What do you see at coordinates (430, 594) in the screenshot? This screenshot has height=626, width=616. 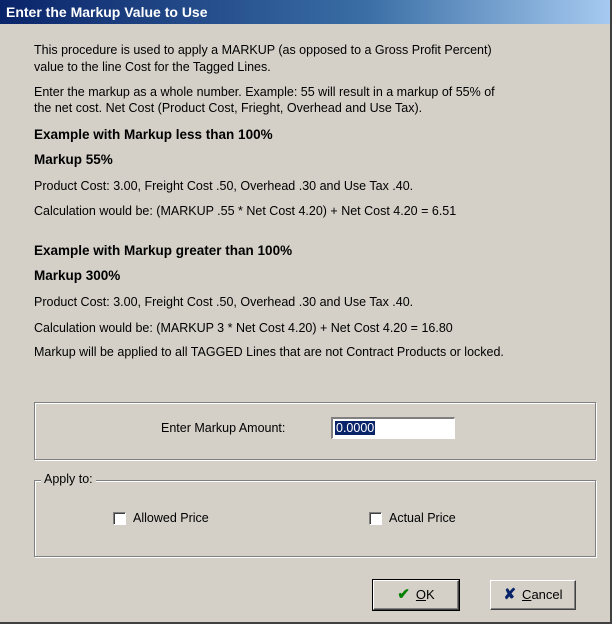 I see `ok-label-rest: K` at bounding box center [430, 594].